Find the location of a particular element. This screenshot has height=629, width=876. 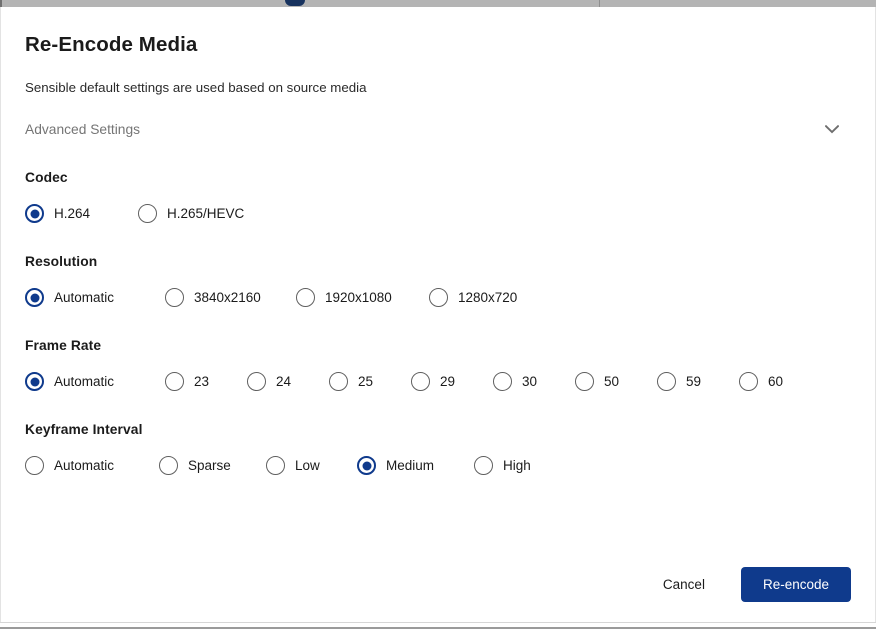

window-left-edge is located at coordinates (1, 3).